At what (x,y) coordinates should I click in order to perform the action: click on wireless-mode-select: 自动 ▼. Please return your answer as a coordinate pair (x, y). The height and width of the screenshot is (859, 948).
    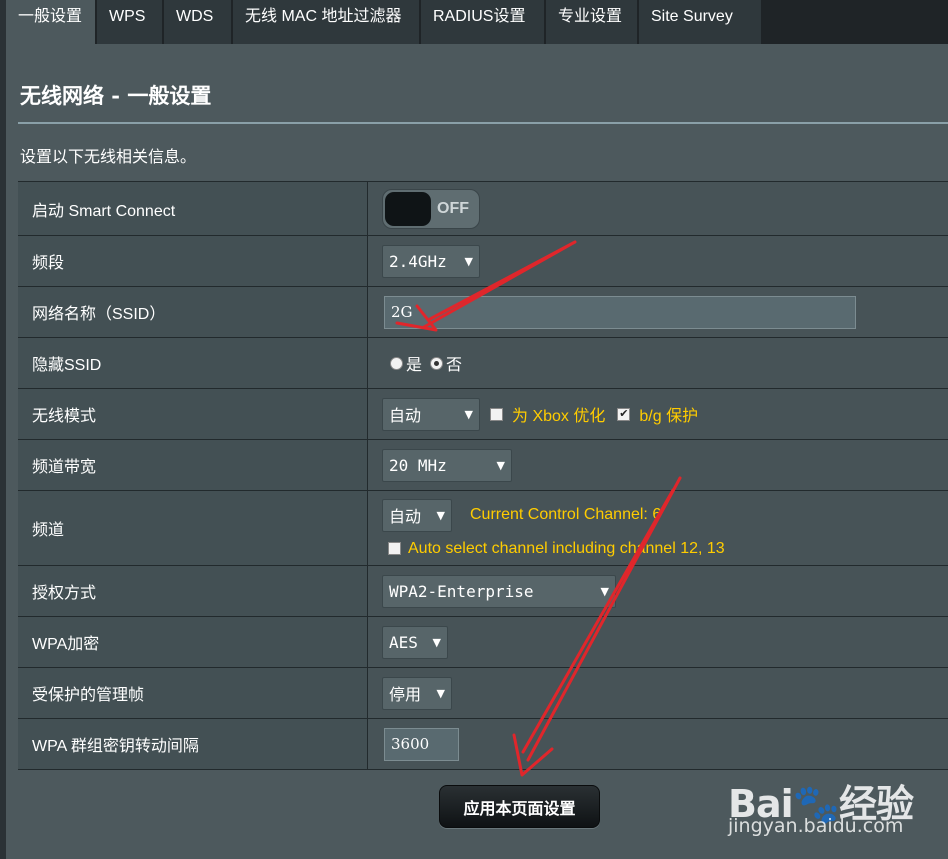
    Looking at the image, I should click on (431, 414).